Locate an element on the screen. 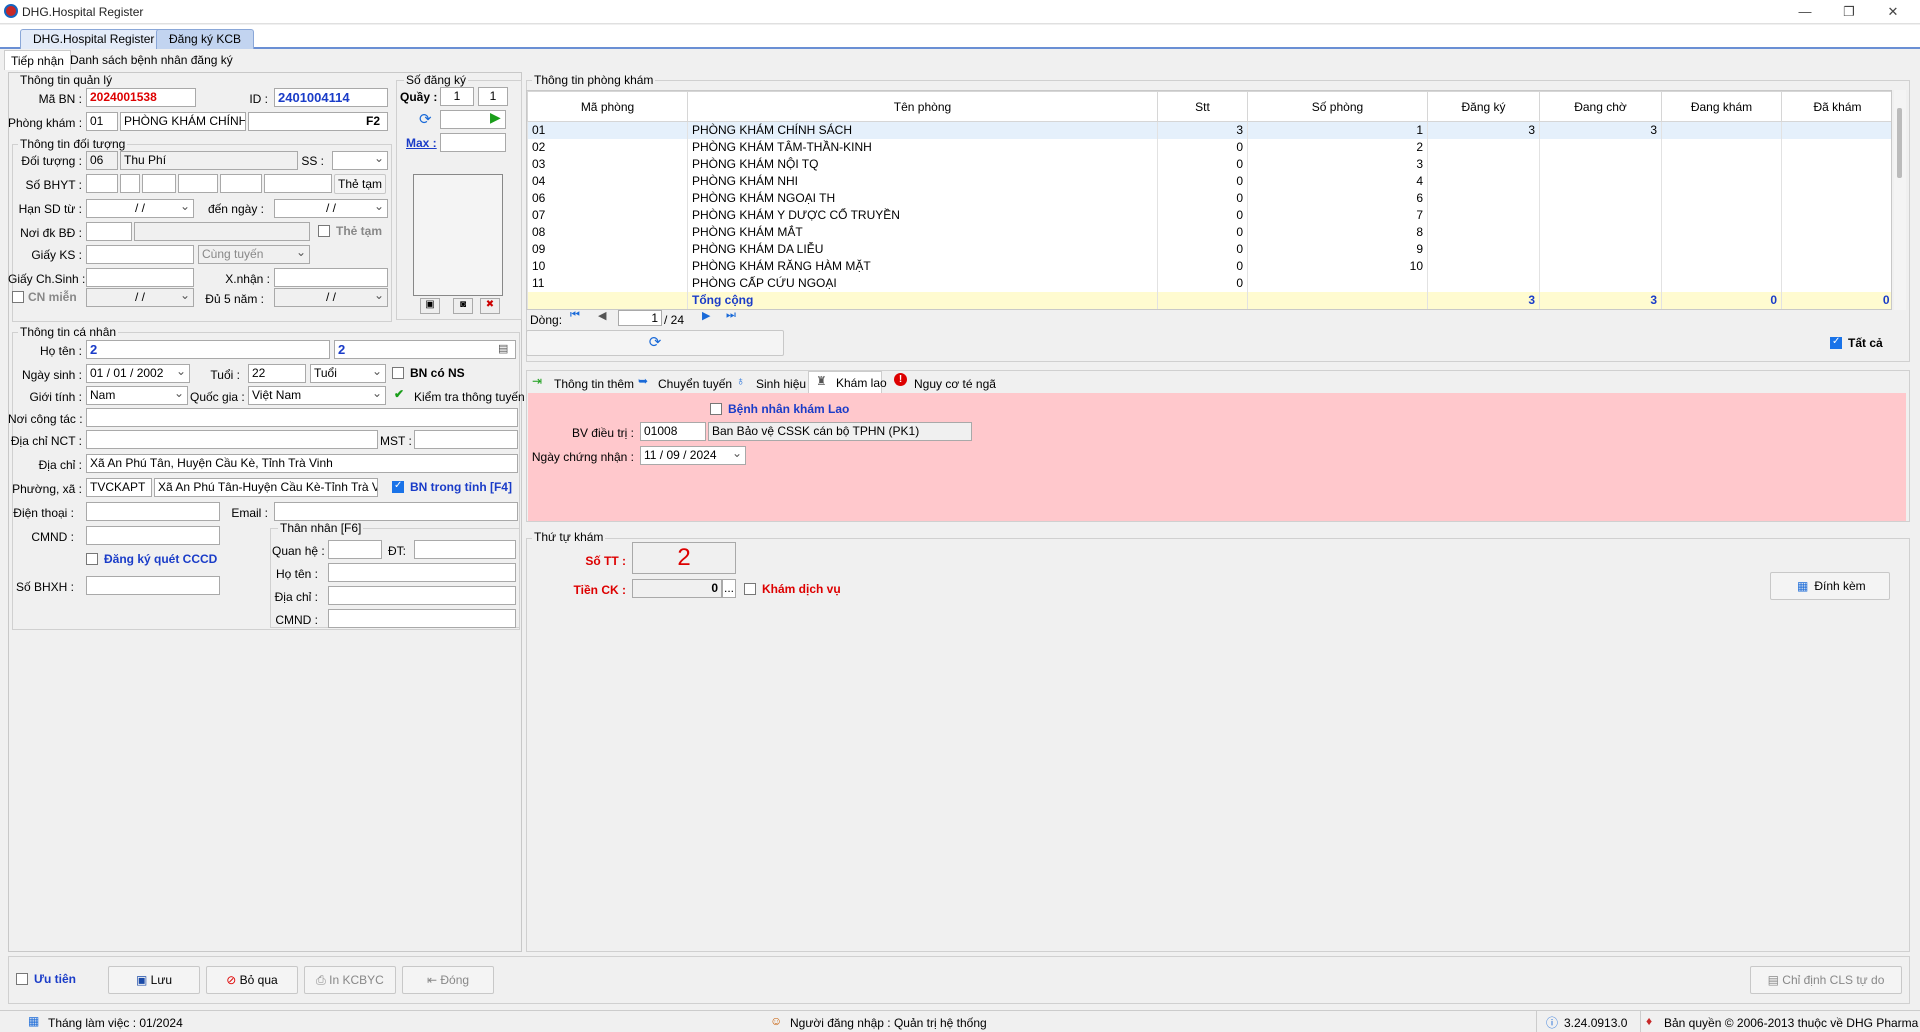 The image size is (1920, 1032). table-row: 06 PHÒNG KHÁM NGOẠI TH 0 6 is located at coordinates (1209, 198).